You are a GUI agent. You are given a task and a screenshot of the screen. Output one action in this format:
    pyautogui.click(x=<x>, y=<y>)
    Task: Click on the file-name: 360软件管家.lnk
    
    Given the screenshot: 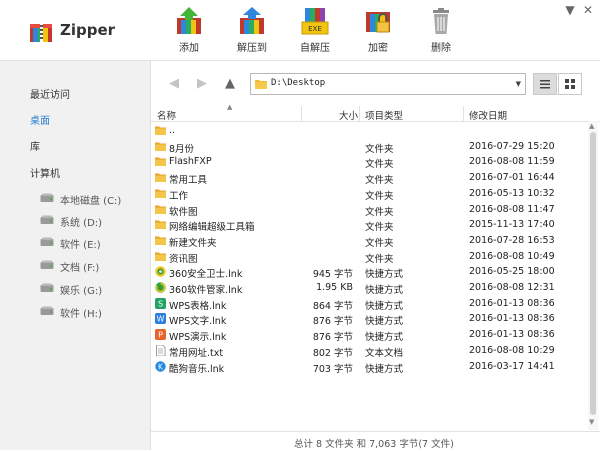 What is the action you would take?
    pyautogui.click(x=206, y=290)
    